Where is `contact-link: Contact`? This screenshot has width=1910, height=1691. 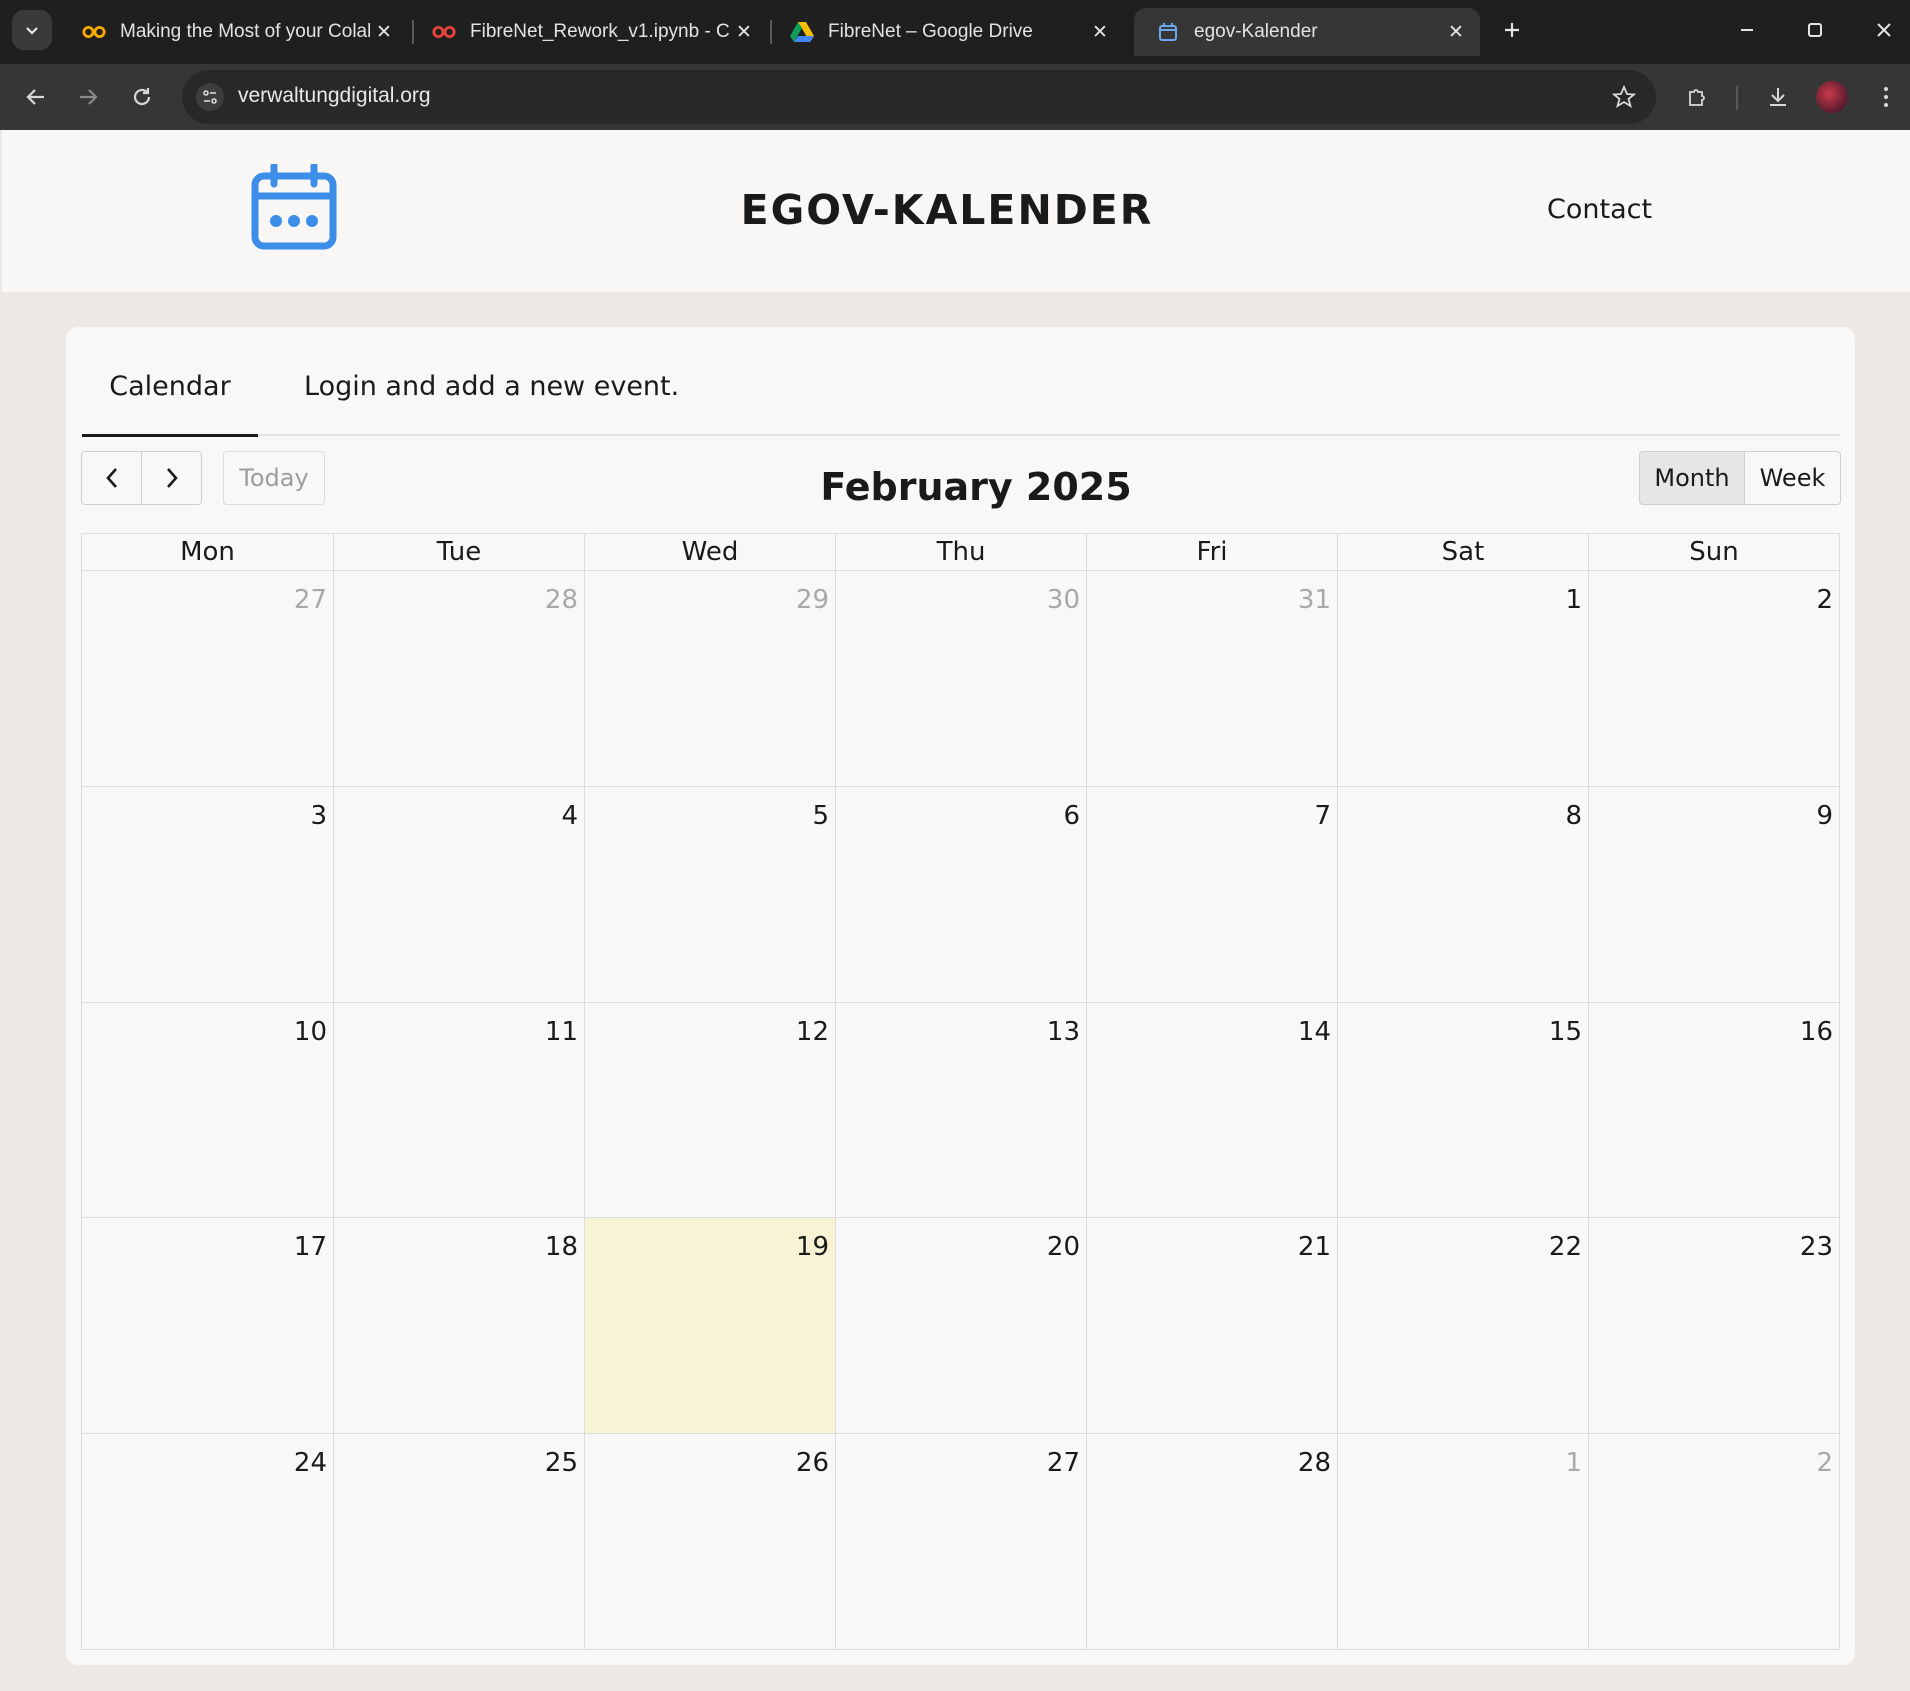 contact-link: Contact is located at coordinates (1599, 209).